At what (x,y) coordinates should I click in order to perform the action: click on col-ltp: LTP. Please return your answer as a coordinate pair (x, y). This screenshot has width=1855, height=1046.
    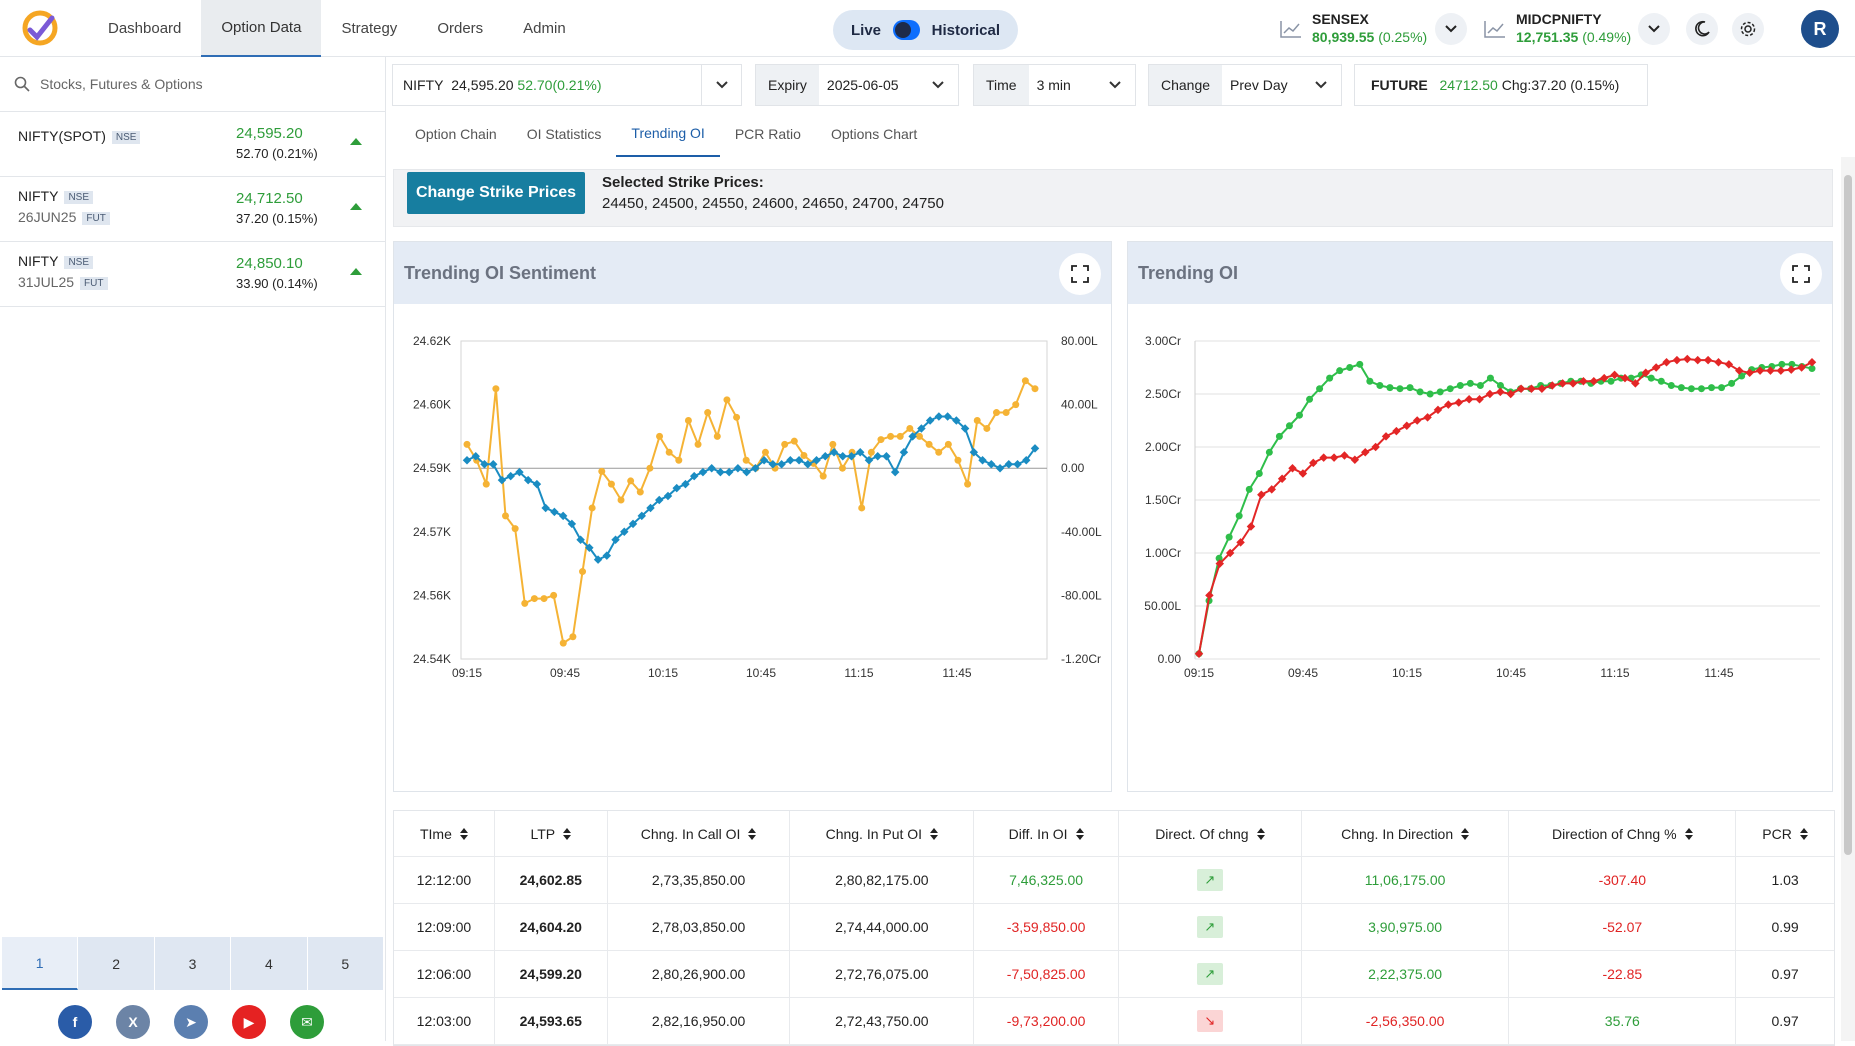
    Looking at the image, I should click on (551, 833).